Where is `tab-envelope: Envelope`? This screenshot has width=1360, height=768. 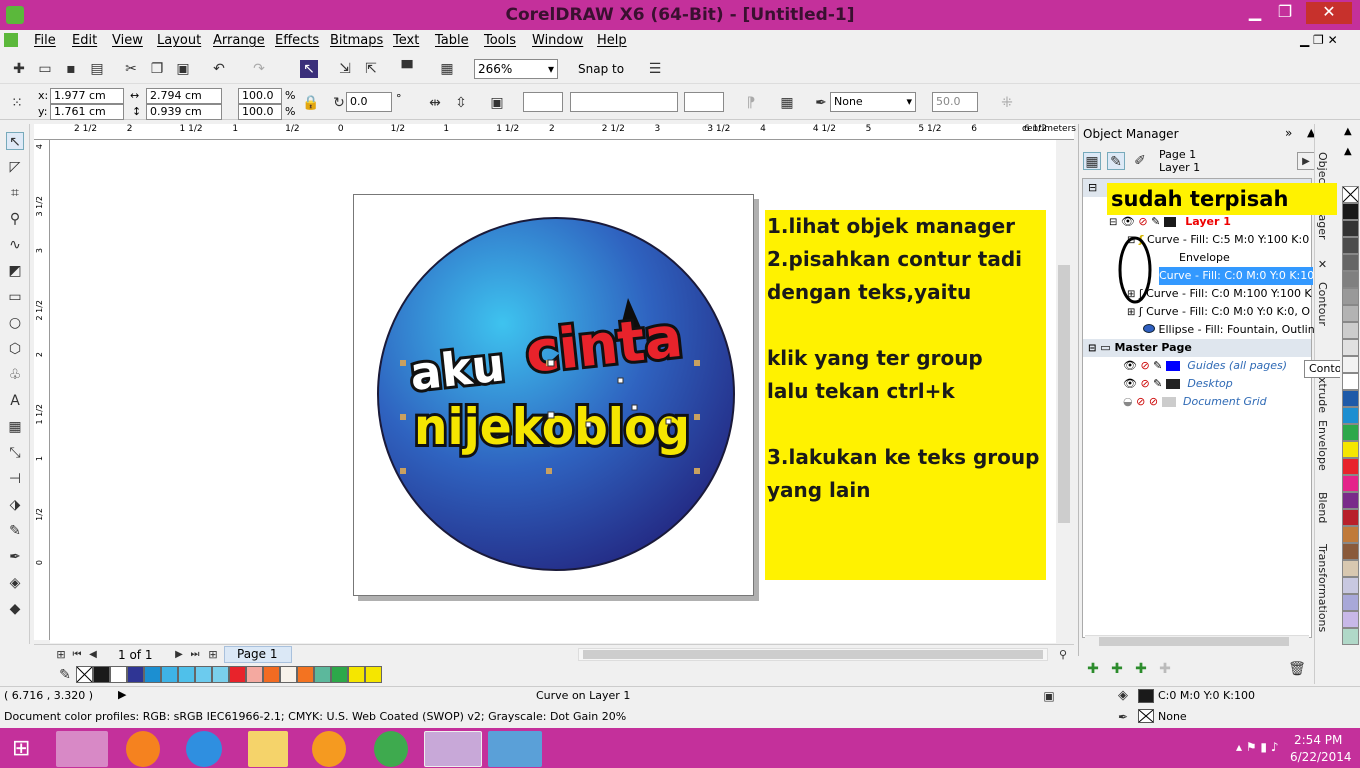 tab-envelope: Envelope is located at coordinates (1322, 445).